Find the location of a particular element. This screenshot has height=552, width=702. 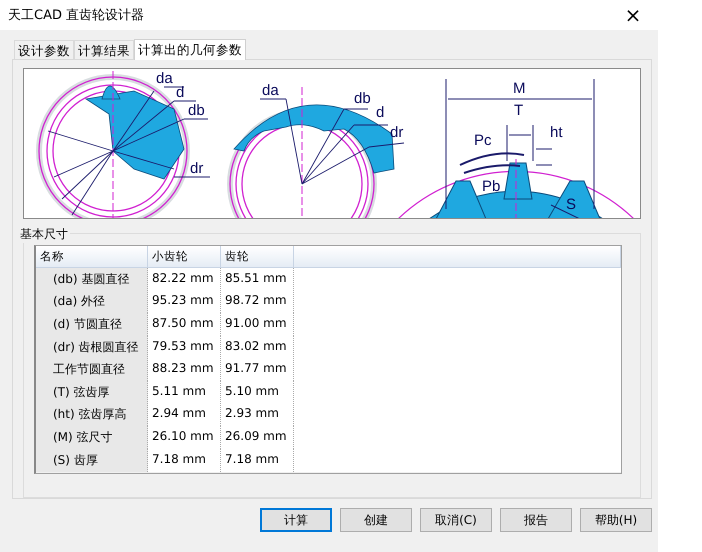

window-title: 天工CAD 直齿轮设计器 is located at coordinates (76, 15).